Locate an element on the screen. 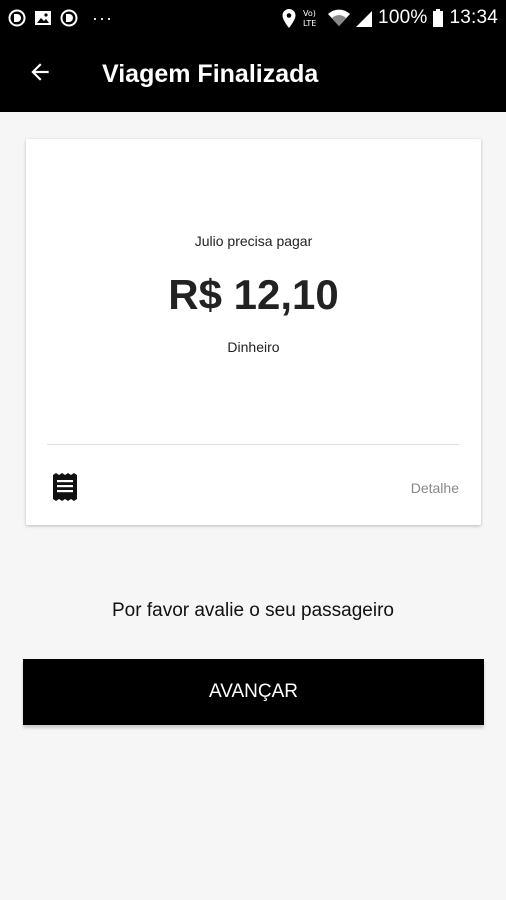 The image size is (506, 900). svg-text: LTE is located at coordinates (309, 23).